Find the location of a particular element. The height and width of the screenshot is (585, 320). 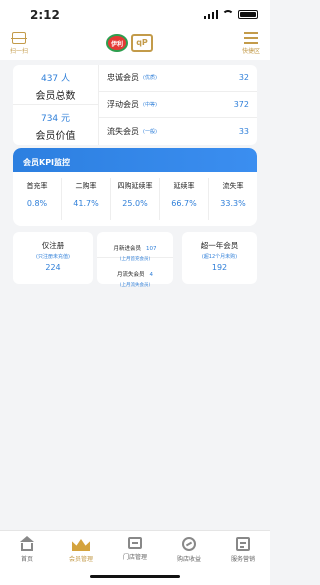

app-header: 扫一扫 伊利 qP 快捷区 is located at coordinates (135, 45).